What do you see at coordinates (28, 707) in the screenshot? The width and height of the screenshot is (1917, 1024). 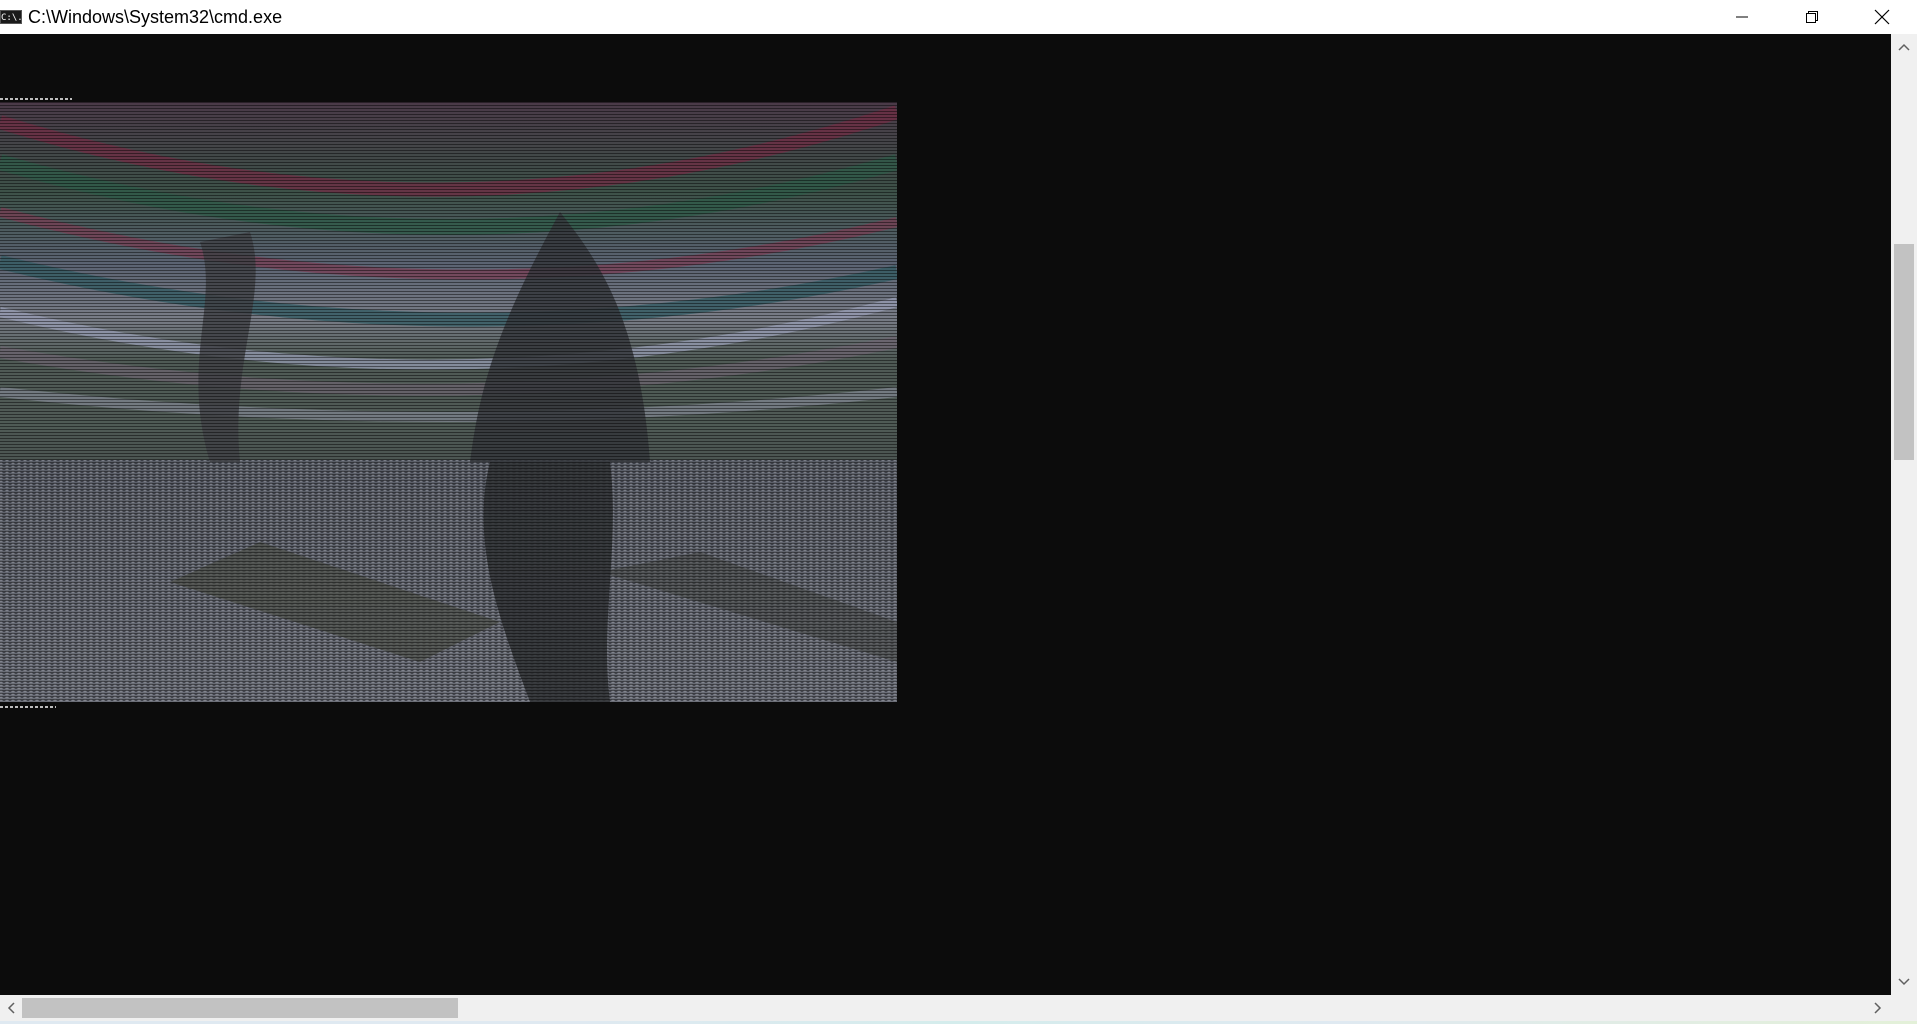 I see `output-text-line-bottom` at bounding box center [28, 707].